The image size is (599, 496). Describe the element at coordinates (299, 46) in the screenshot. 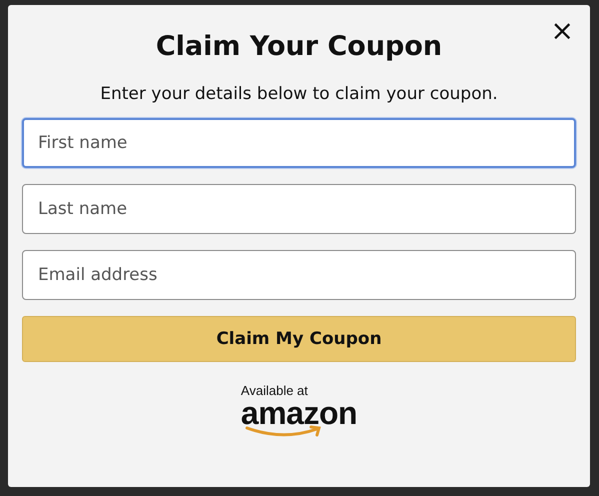

I see `dialog-title: Claim Your Coupon` at that location.